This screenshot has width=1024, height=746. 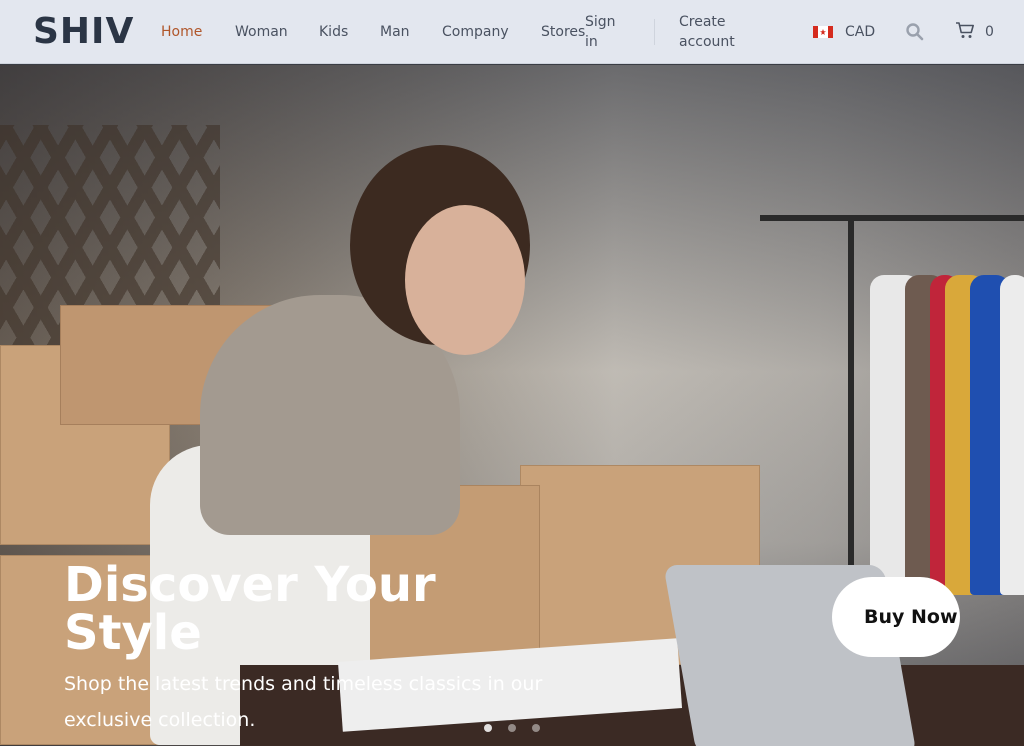 I want to click on nav-company: Company, so click(x=475, y=32).